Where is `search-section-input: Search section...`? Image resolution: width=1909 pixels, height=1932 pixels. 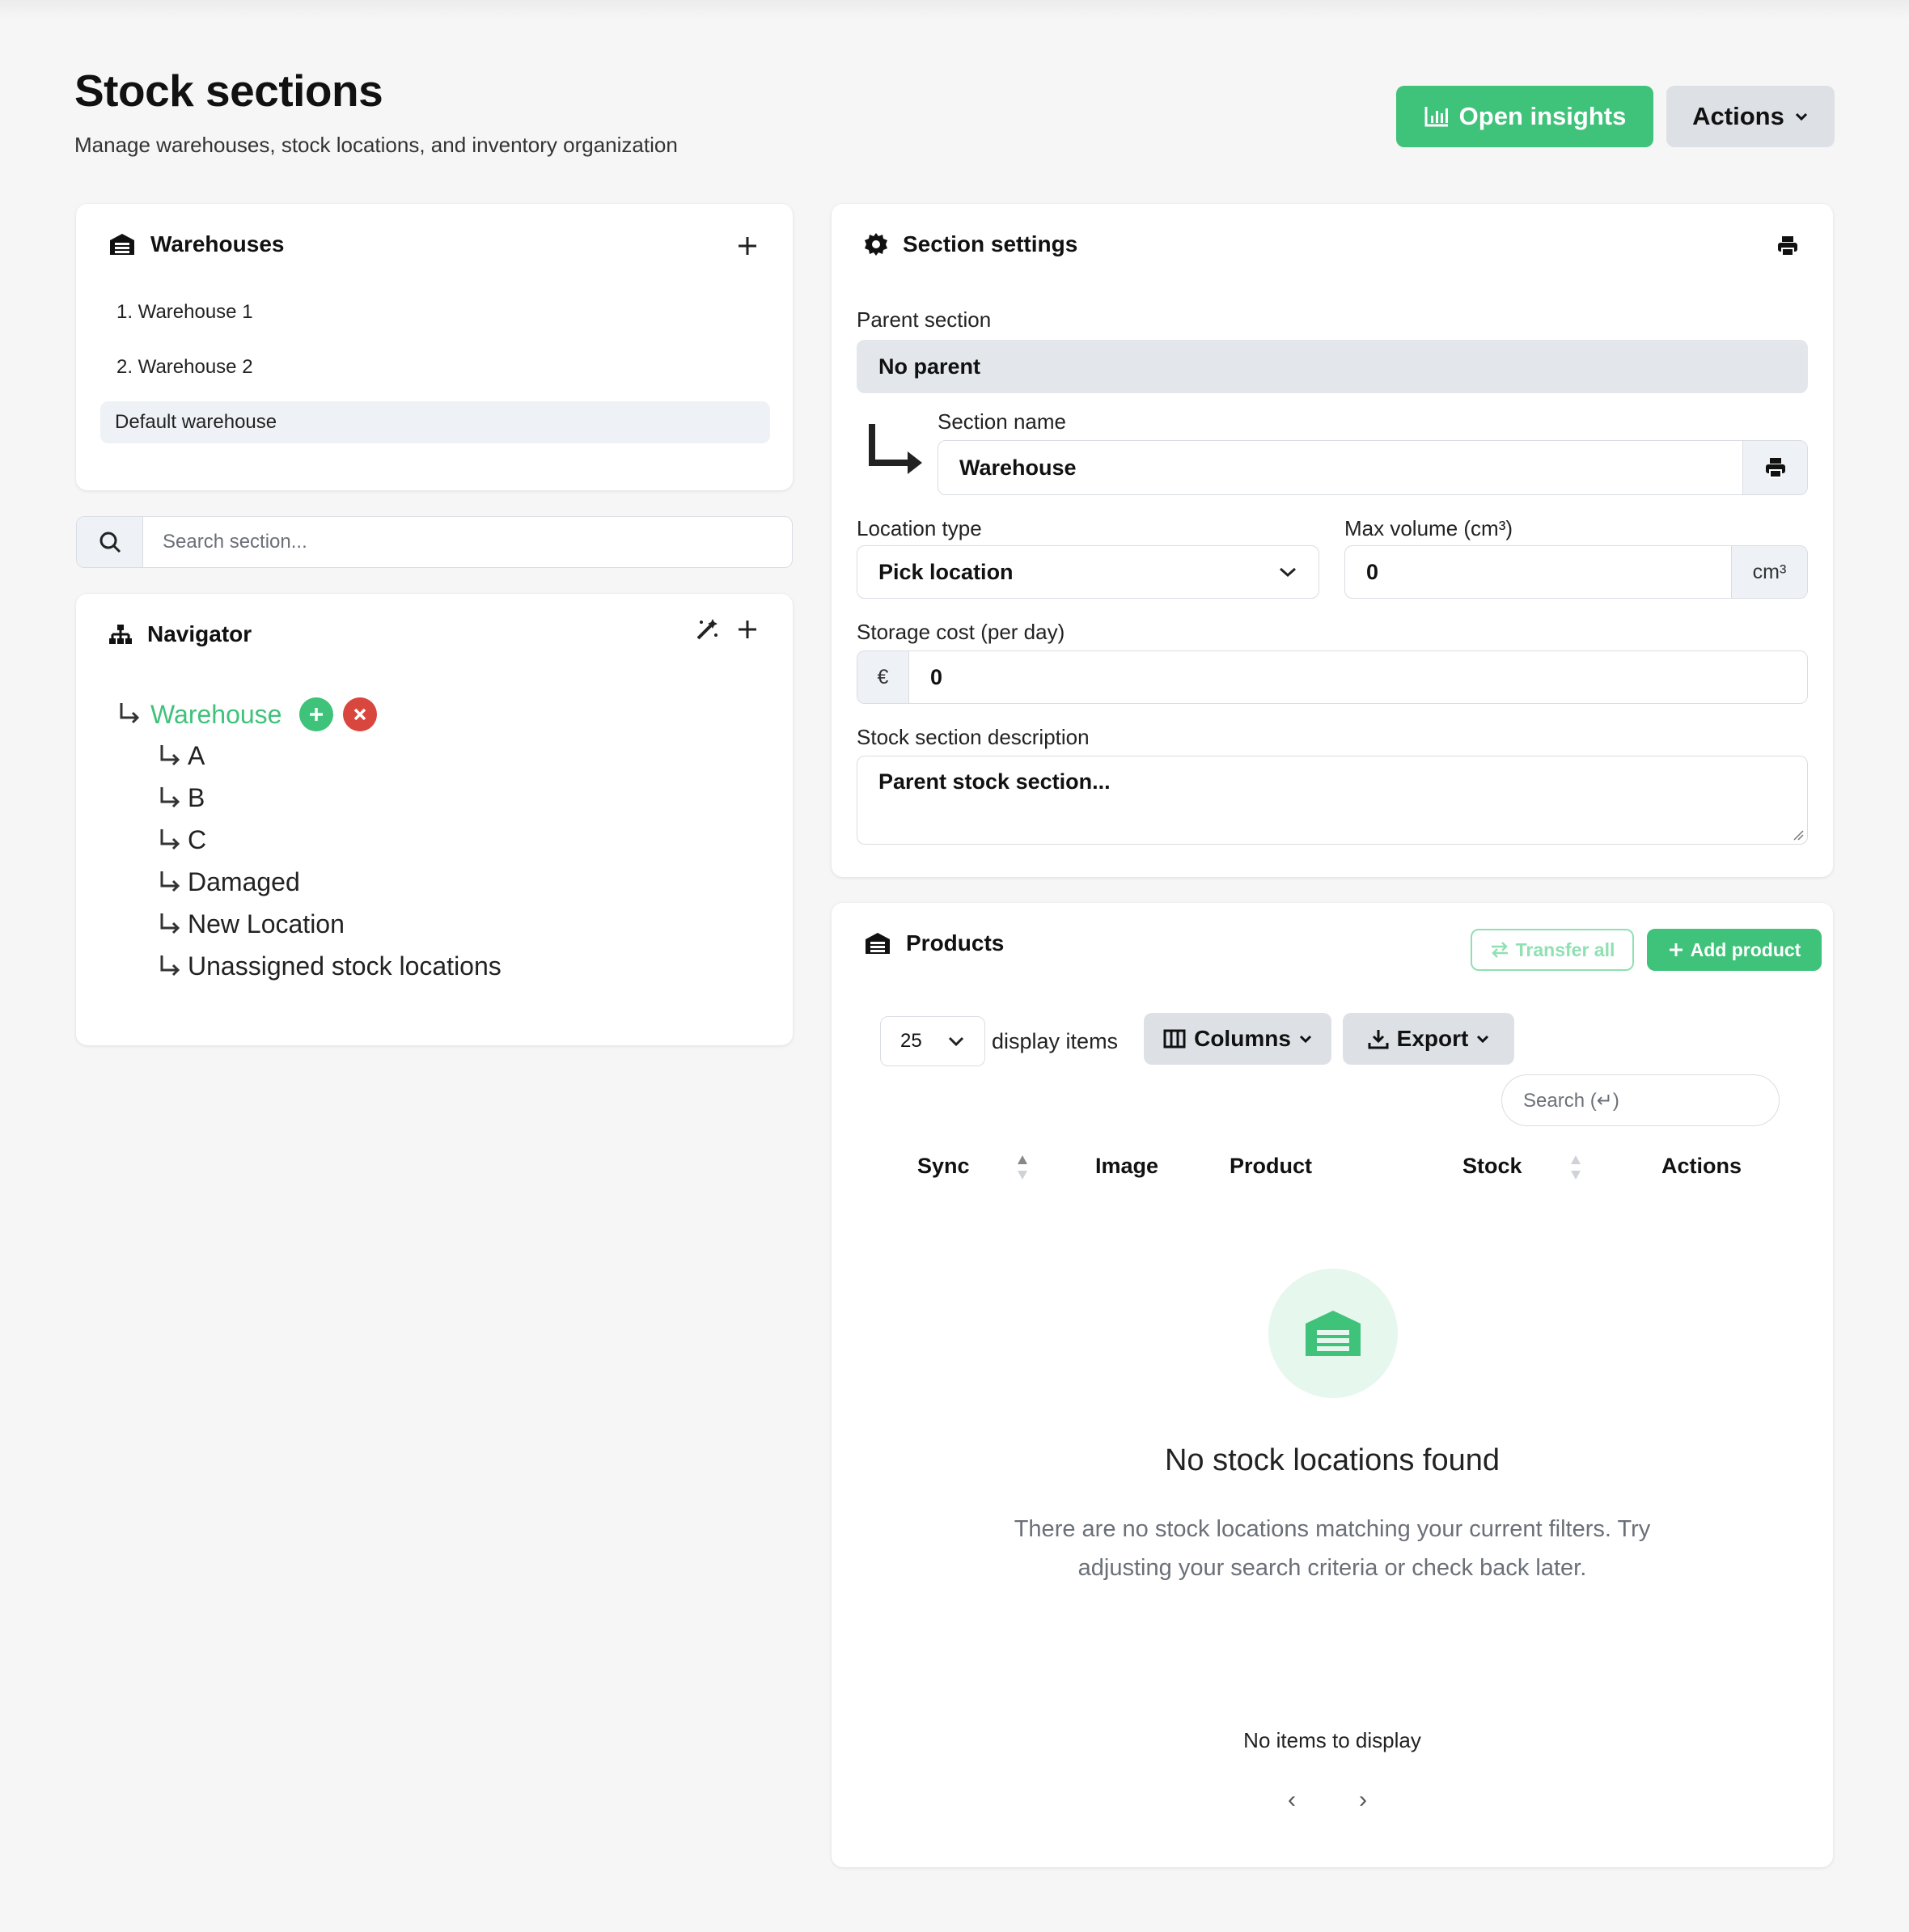 search-section-input: Search section... is located at coordinates (467, 542).